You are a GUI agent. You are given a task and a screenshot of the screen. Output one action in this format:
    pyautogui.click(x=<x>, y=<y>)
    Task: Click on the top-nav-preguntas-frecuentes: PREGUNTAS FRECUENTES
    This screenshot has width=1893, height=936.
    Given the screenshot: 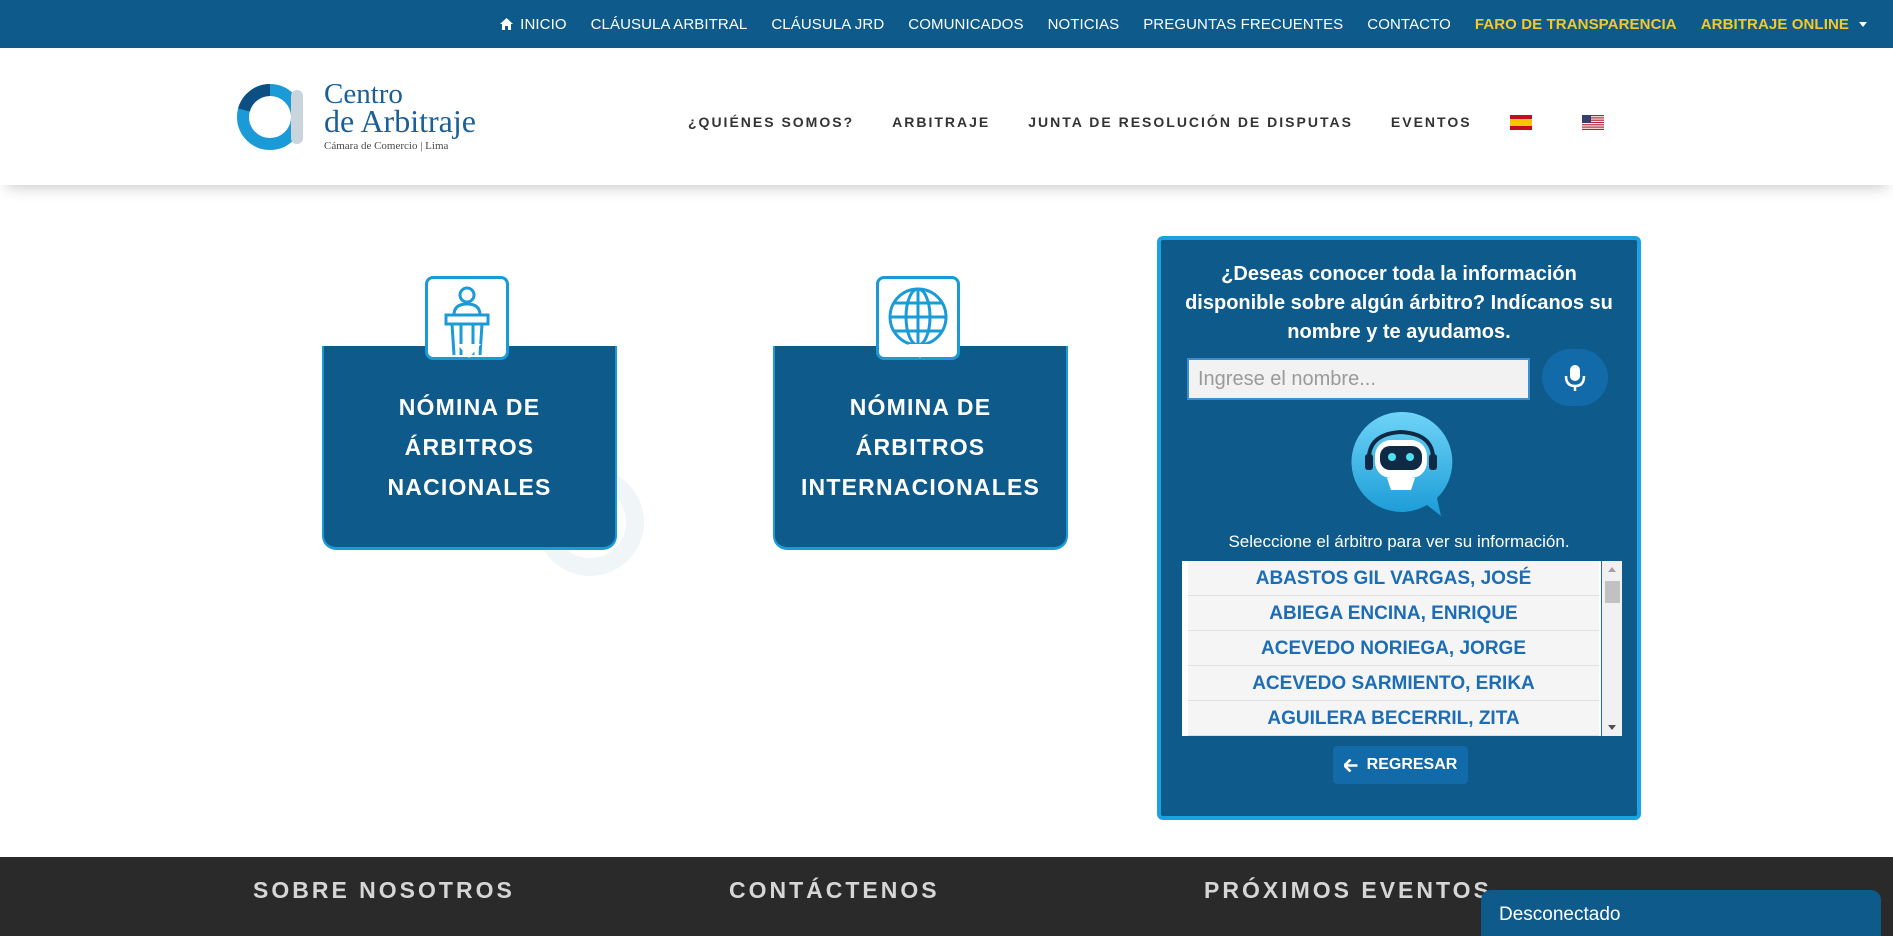 What is the action you would take?
    pyautogui.click(x=1243, y=24)
    